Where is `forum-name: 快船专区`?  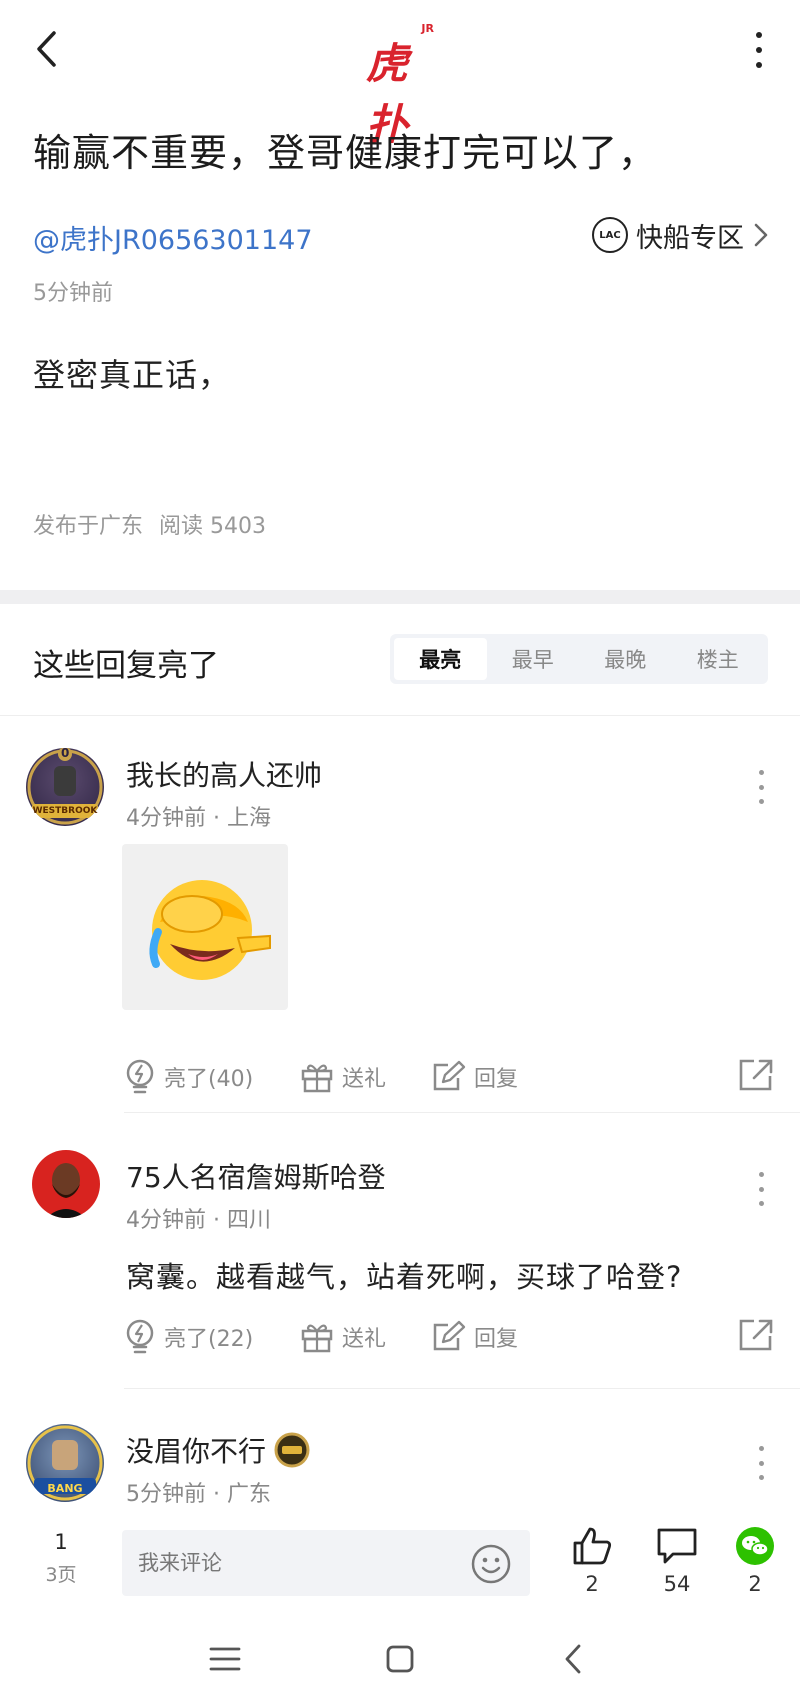
forum-name: 快船专区 is located at coordinates (690, 238).